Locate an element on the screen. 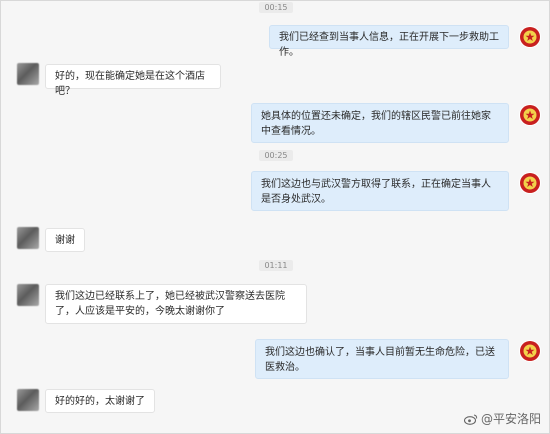 The width and height of the screenshot is (550, 434). message-bubble-sent: 我们已经查到当事人信息，正在开展下一步救助工作。 is located at coordinates (389, 41).